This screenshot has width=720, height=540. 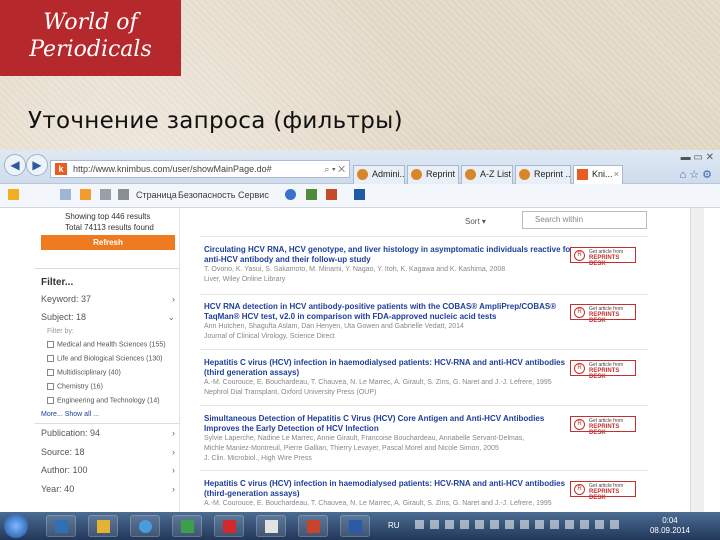 I want to click on tab-knimbus: Kni... ×, so click(x=598, y=174).